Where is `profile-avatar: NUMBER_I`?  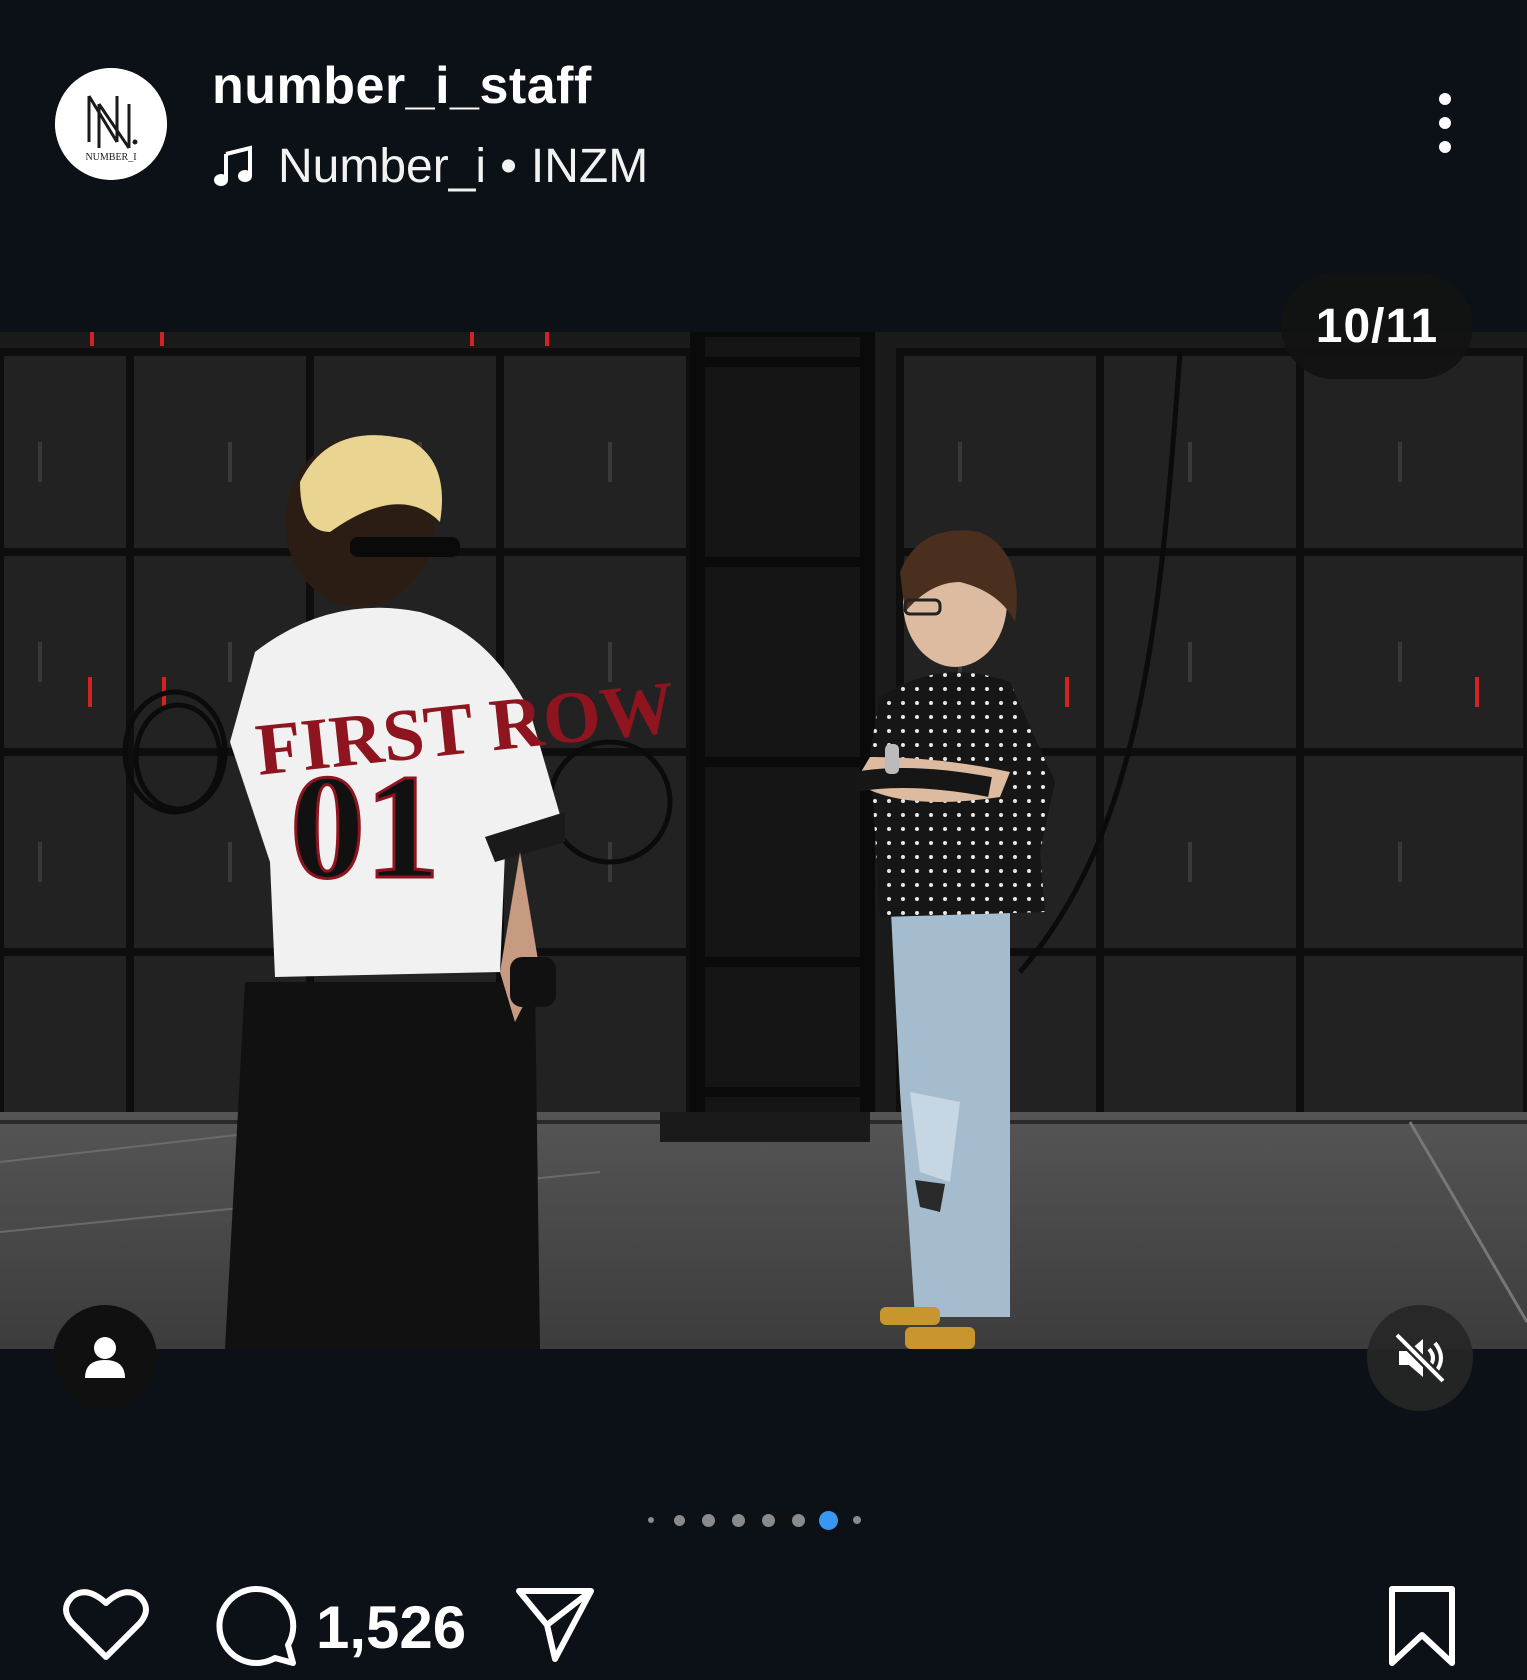
profile-avatar: NUMBER_I is located at coordinates (111, 124).